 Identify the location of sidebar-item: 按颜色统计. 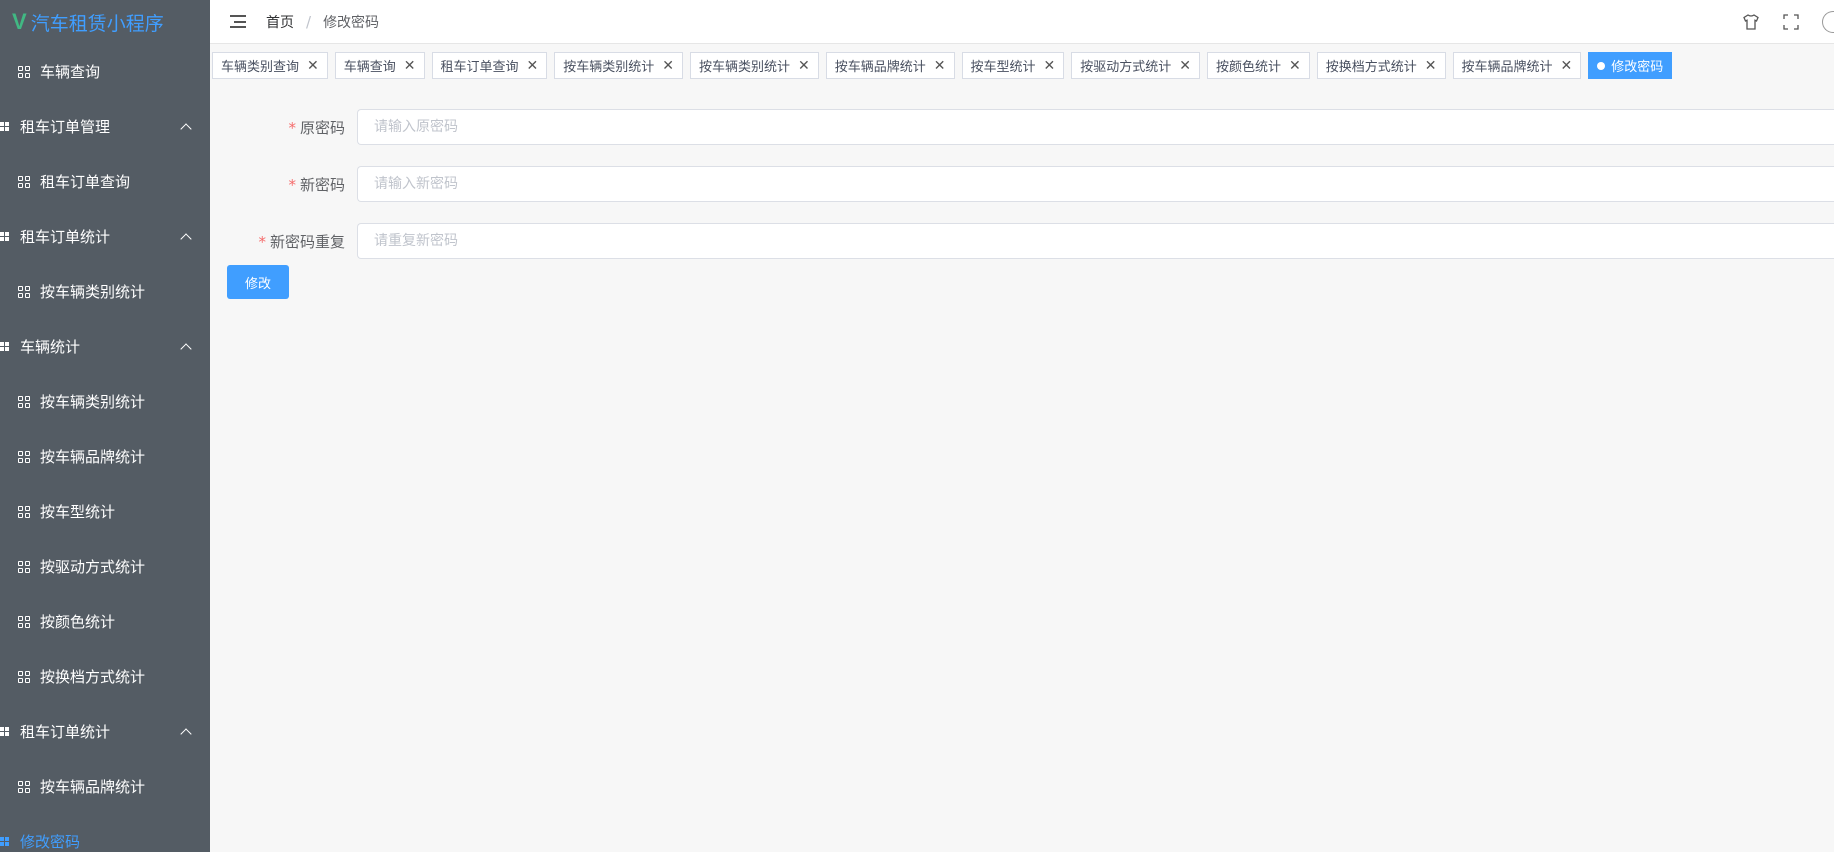
(105, 621).